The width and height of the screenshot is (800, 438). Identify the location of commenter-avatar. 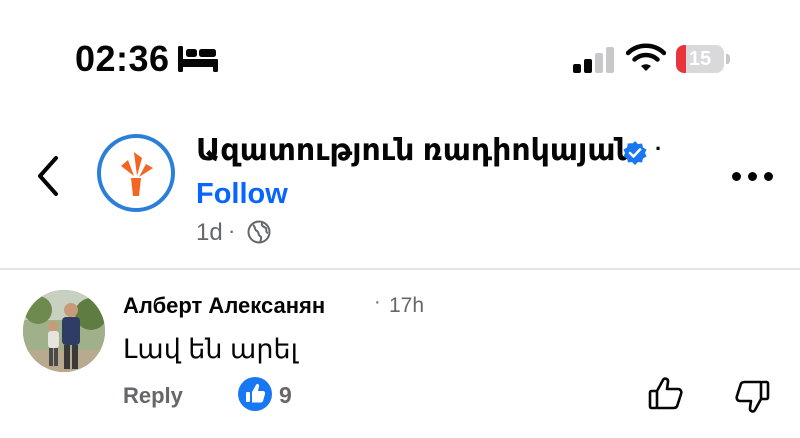
(64, 331).